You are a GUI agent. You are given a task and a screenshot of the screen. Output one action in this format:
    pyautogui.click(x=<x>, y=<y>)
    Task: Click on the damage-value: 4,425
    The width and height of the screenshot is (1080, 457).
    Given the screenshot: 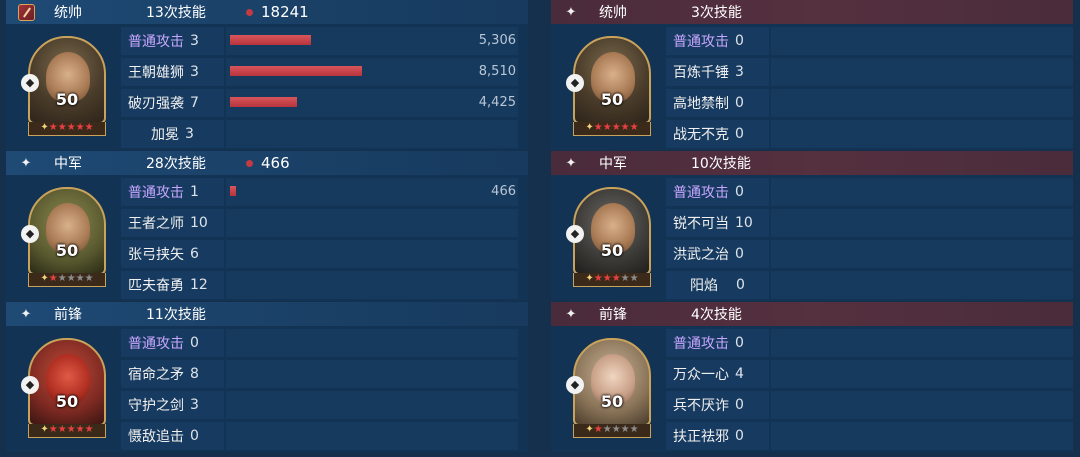 What is the action you would take?
    pyautogui.click(x=497, y=102)
    